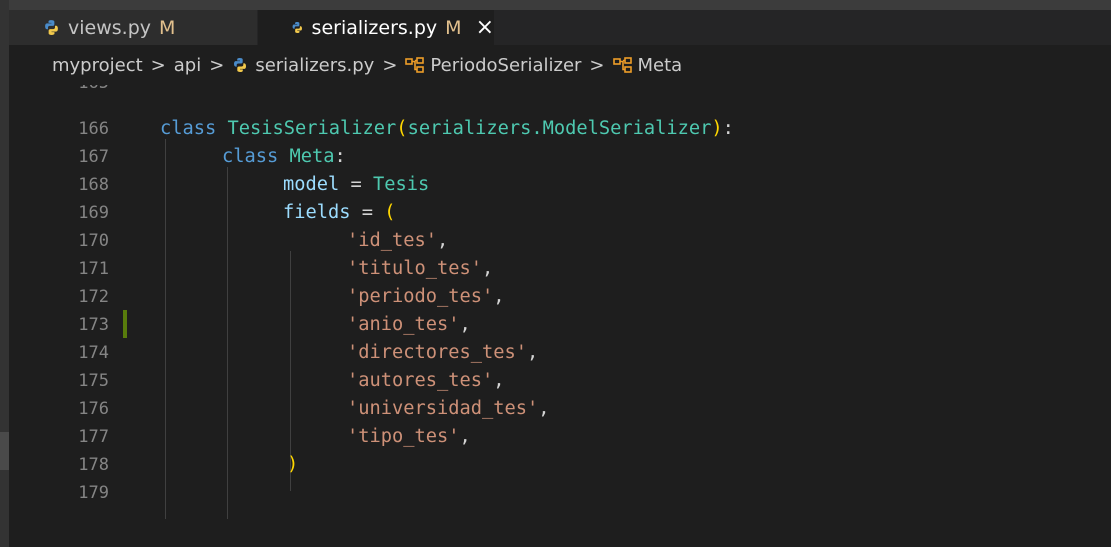 The image size is (1111, 547). I want to click on string-literal: 'universidad_tes', so click(443, 408).